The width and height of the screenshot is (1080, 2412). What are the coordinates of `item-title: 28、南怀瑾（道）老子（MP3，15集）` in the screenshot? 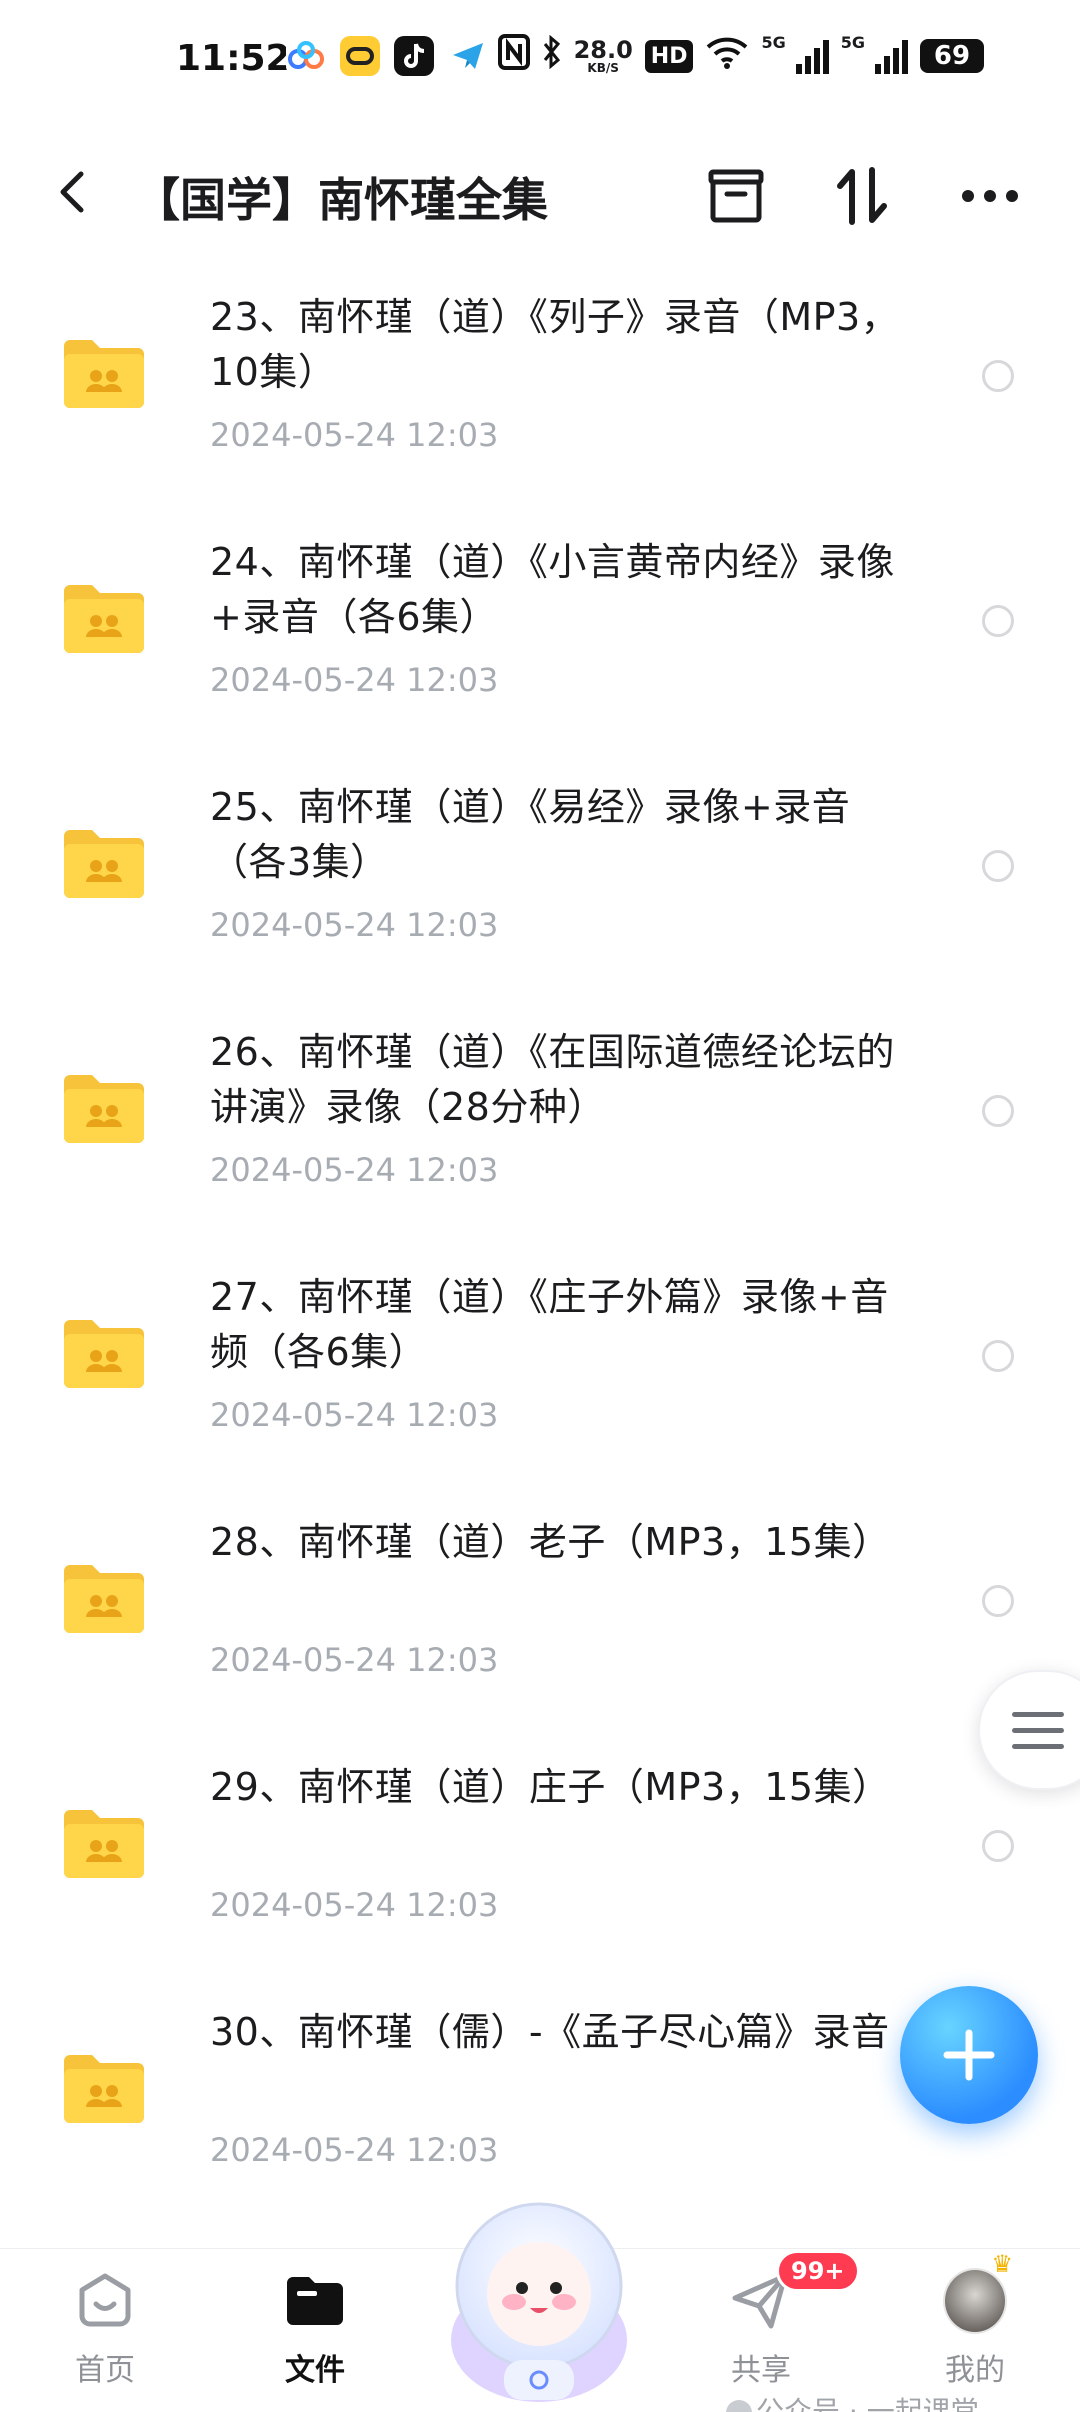 It's located at (550, 1542).